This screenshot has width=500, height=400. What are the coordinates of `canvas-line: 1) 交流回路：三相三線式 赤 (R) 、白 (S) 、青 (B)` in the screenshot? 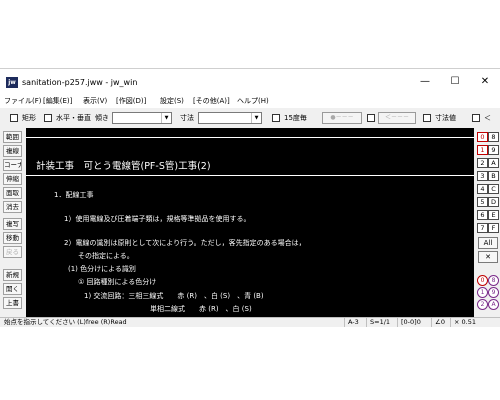 It's located at (174, 296).